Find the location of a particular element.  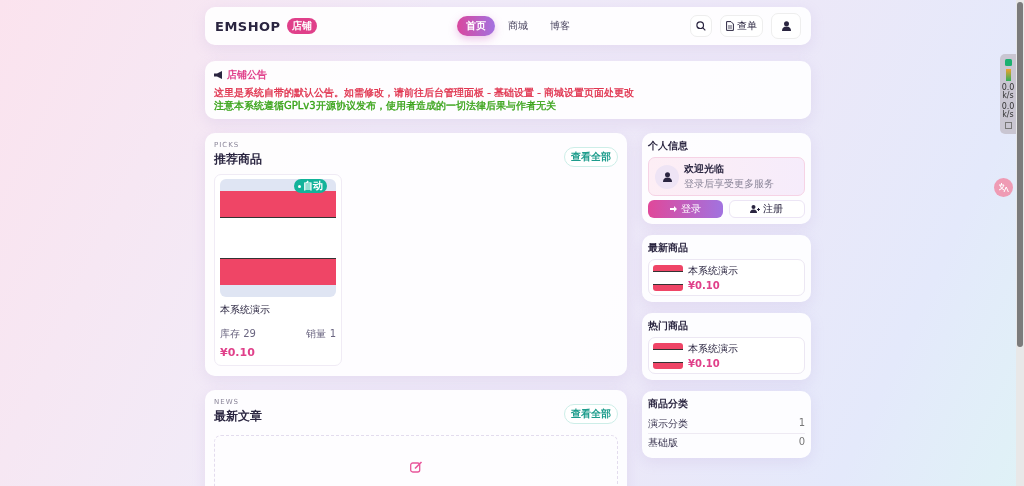

search-button is located at coordinates (701, 26).